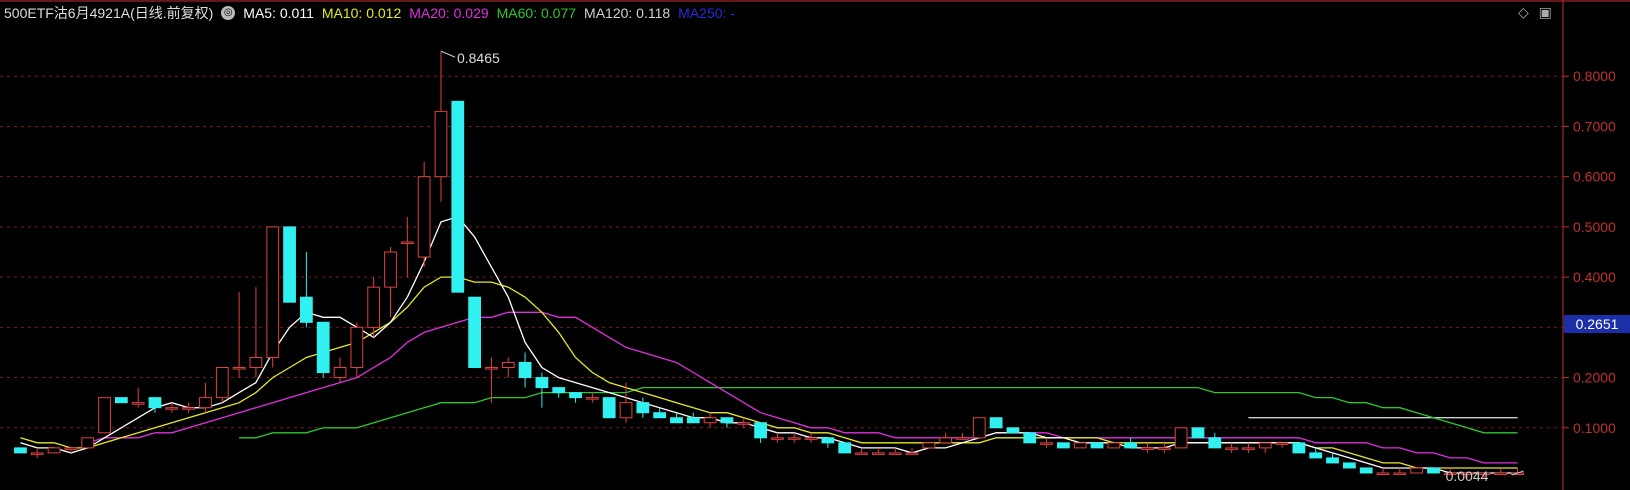 The image size is (1630, 490). What do you see at coordinates (478, 58) in the screenshot?
I see `high-label: 0.8465` at bounding box center [478, 58].